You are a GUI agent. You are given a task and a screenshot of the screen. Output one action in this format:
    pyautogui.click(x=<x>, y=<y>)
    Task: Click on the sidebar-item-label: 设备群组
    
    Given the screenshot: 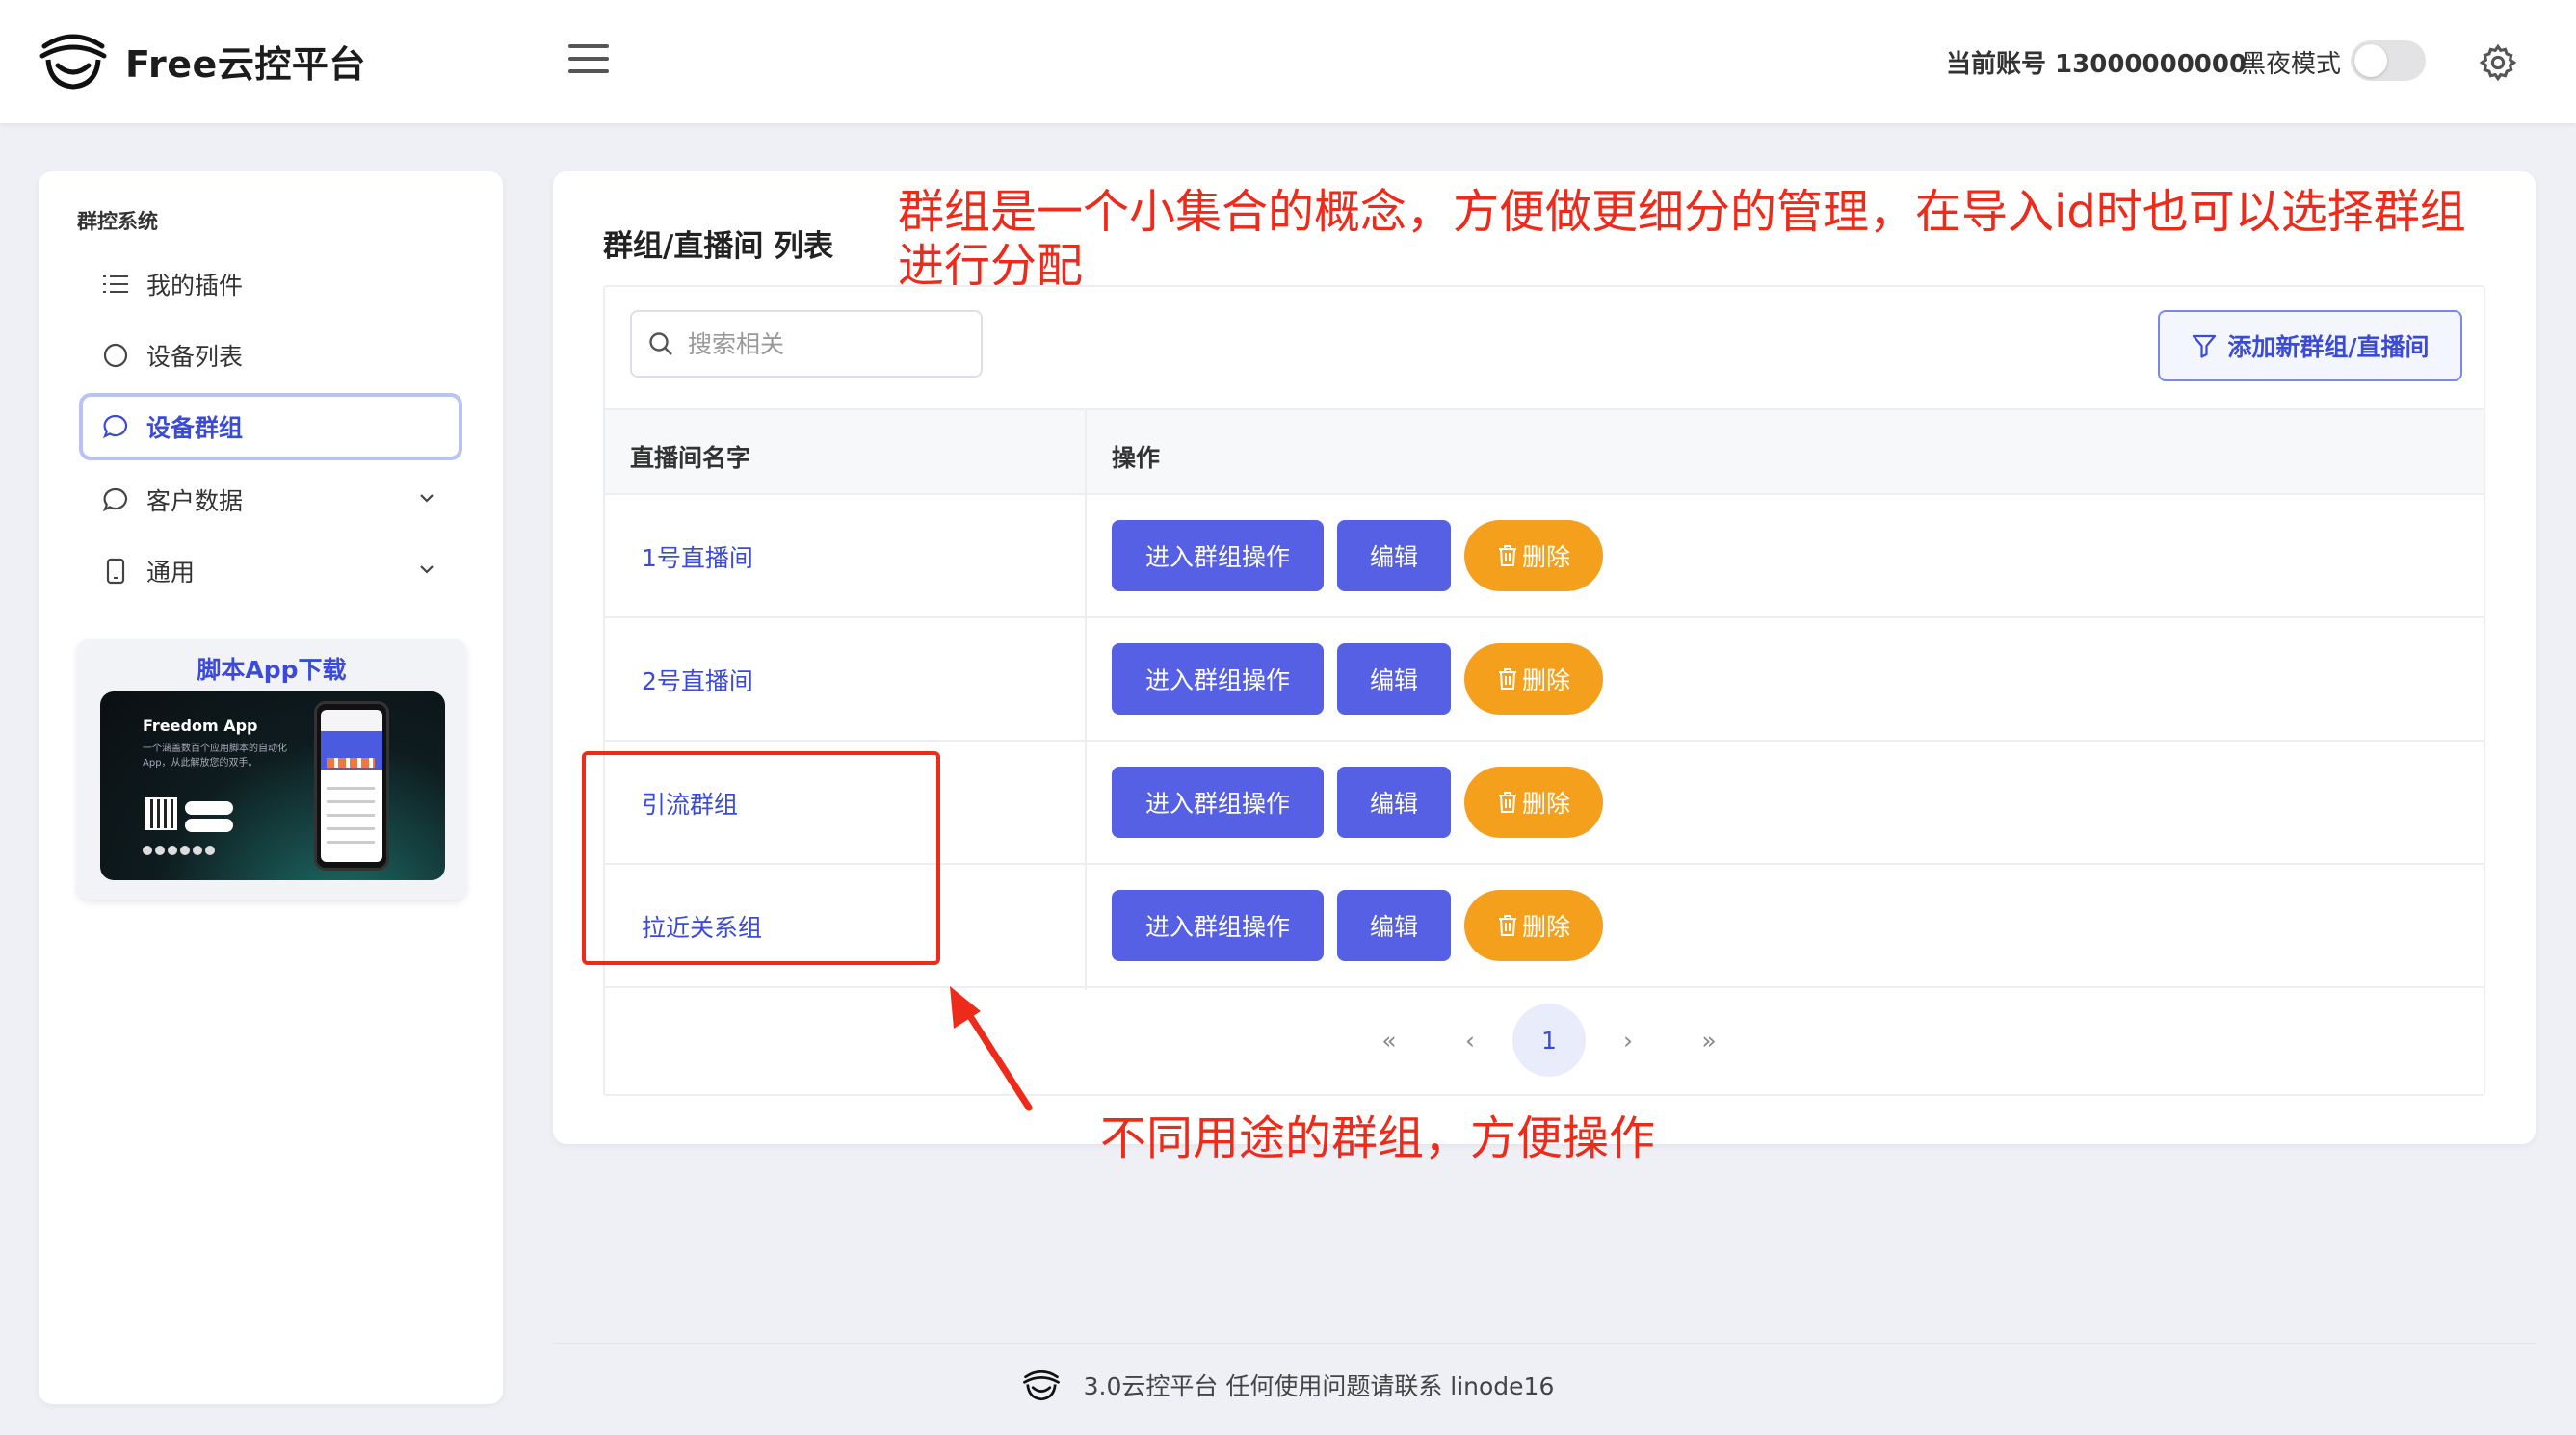 What is the action you would take?
    pyautogui.click(x=195, y=428)
    